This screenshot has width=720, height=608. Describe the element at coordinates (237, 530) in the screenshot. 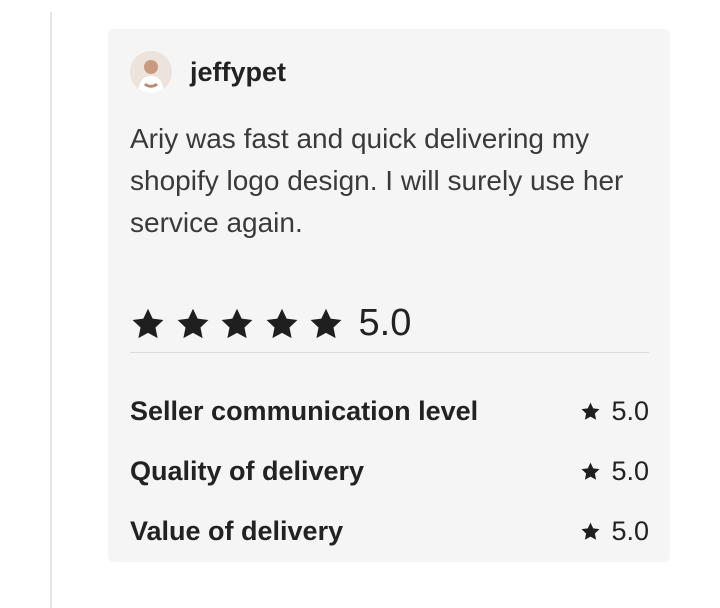

I see `criterion-label: Value of delivery` at that location.